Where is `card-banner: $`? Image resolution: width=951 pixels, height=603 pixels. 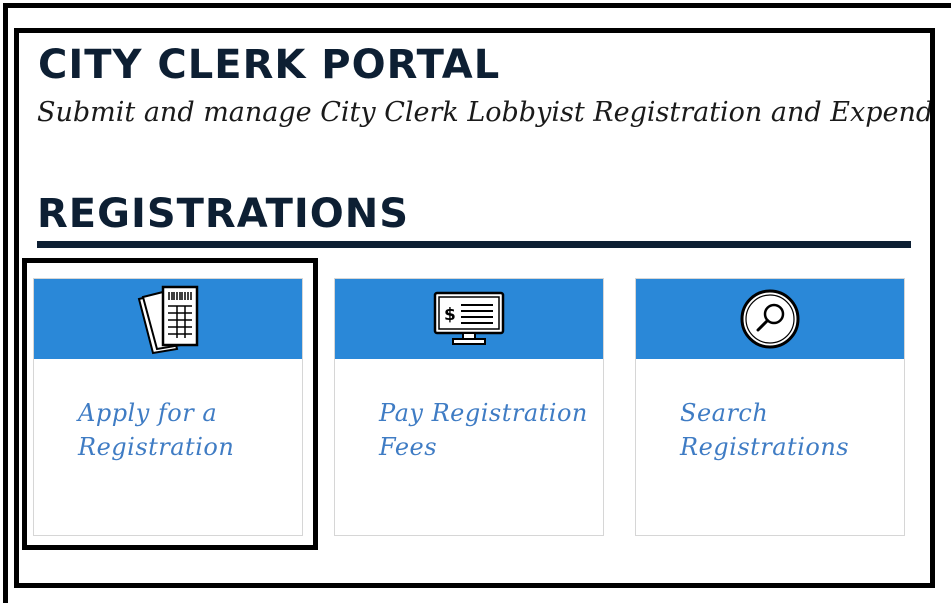
card-banner: $ is located at coordinates (469, 319).